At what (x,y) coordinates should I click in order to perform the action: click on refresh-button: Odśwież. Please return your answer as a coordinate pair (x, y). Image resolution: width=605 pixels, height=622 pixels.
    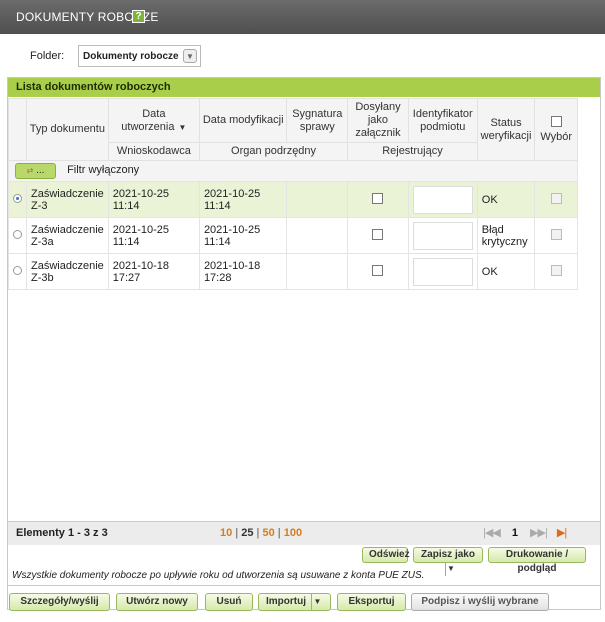
    Looking at the image, I should click on (386, 555).